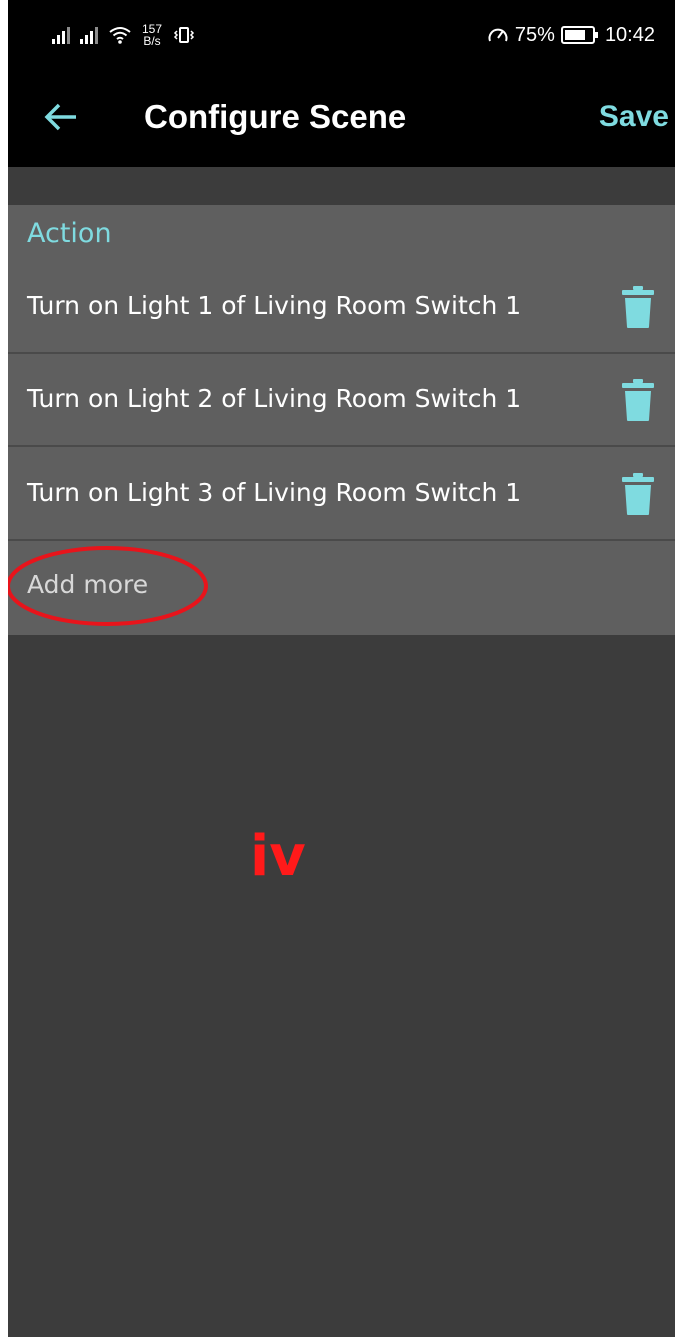  What do you see at coordinates (152, 41) in the screenshot?
I see `net-speed-unit: B/s` at bounding box center [152, 41].